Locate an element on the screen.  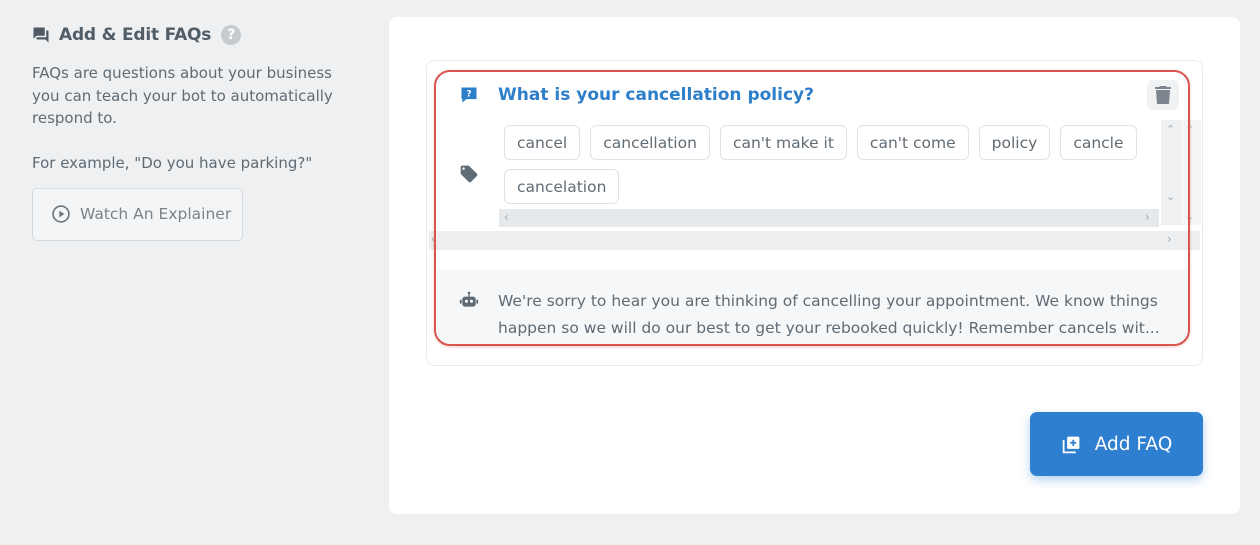
robot-icon is located at coordinates (469, 299).